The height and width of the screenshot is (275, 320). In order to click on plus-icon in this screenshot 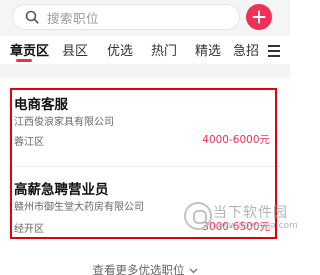, I will do `click(259, 17)`.